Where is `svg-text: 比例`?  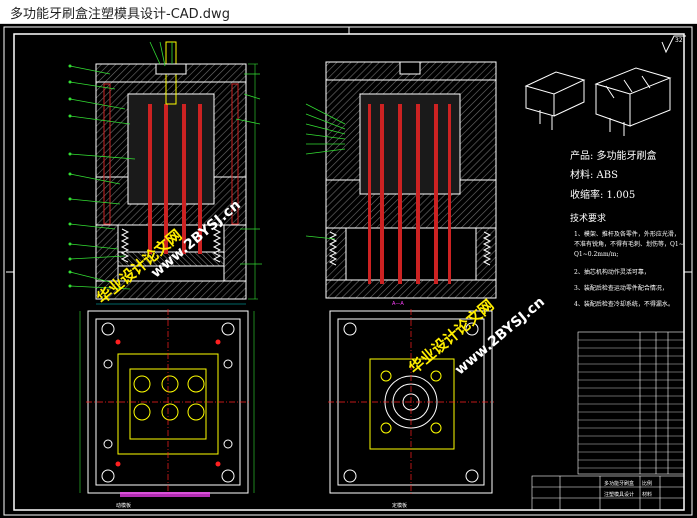
svg-text: 比例 is located at coordinates (647, 483).